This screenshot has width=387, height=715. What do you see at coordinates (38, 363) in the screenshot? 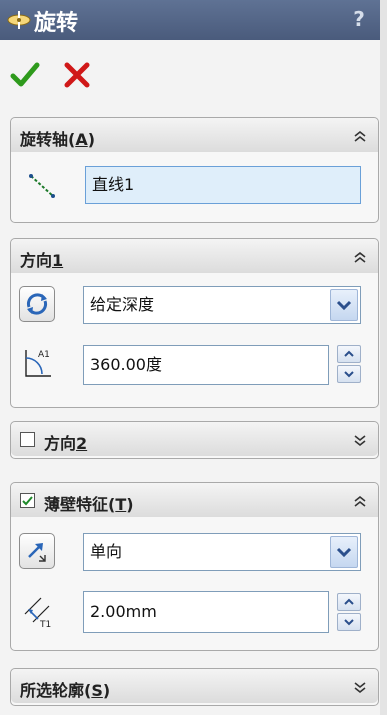
I see `angle-icon: A1` at bounding box center [38, 363].